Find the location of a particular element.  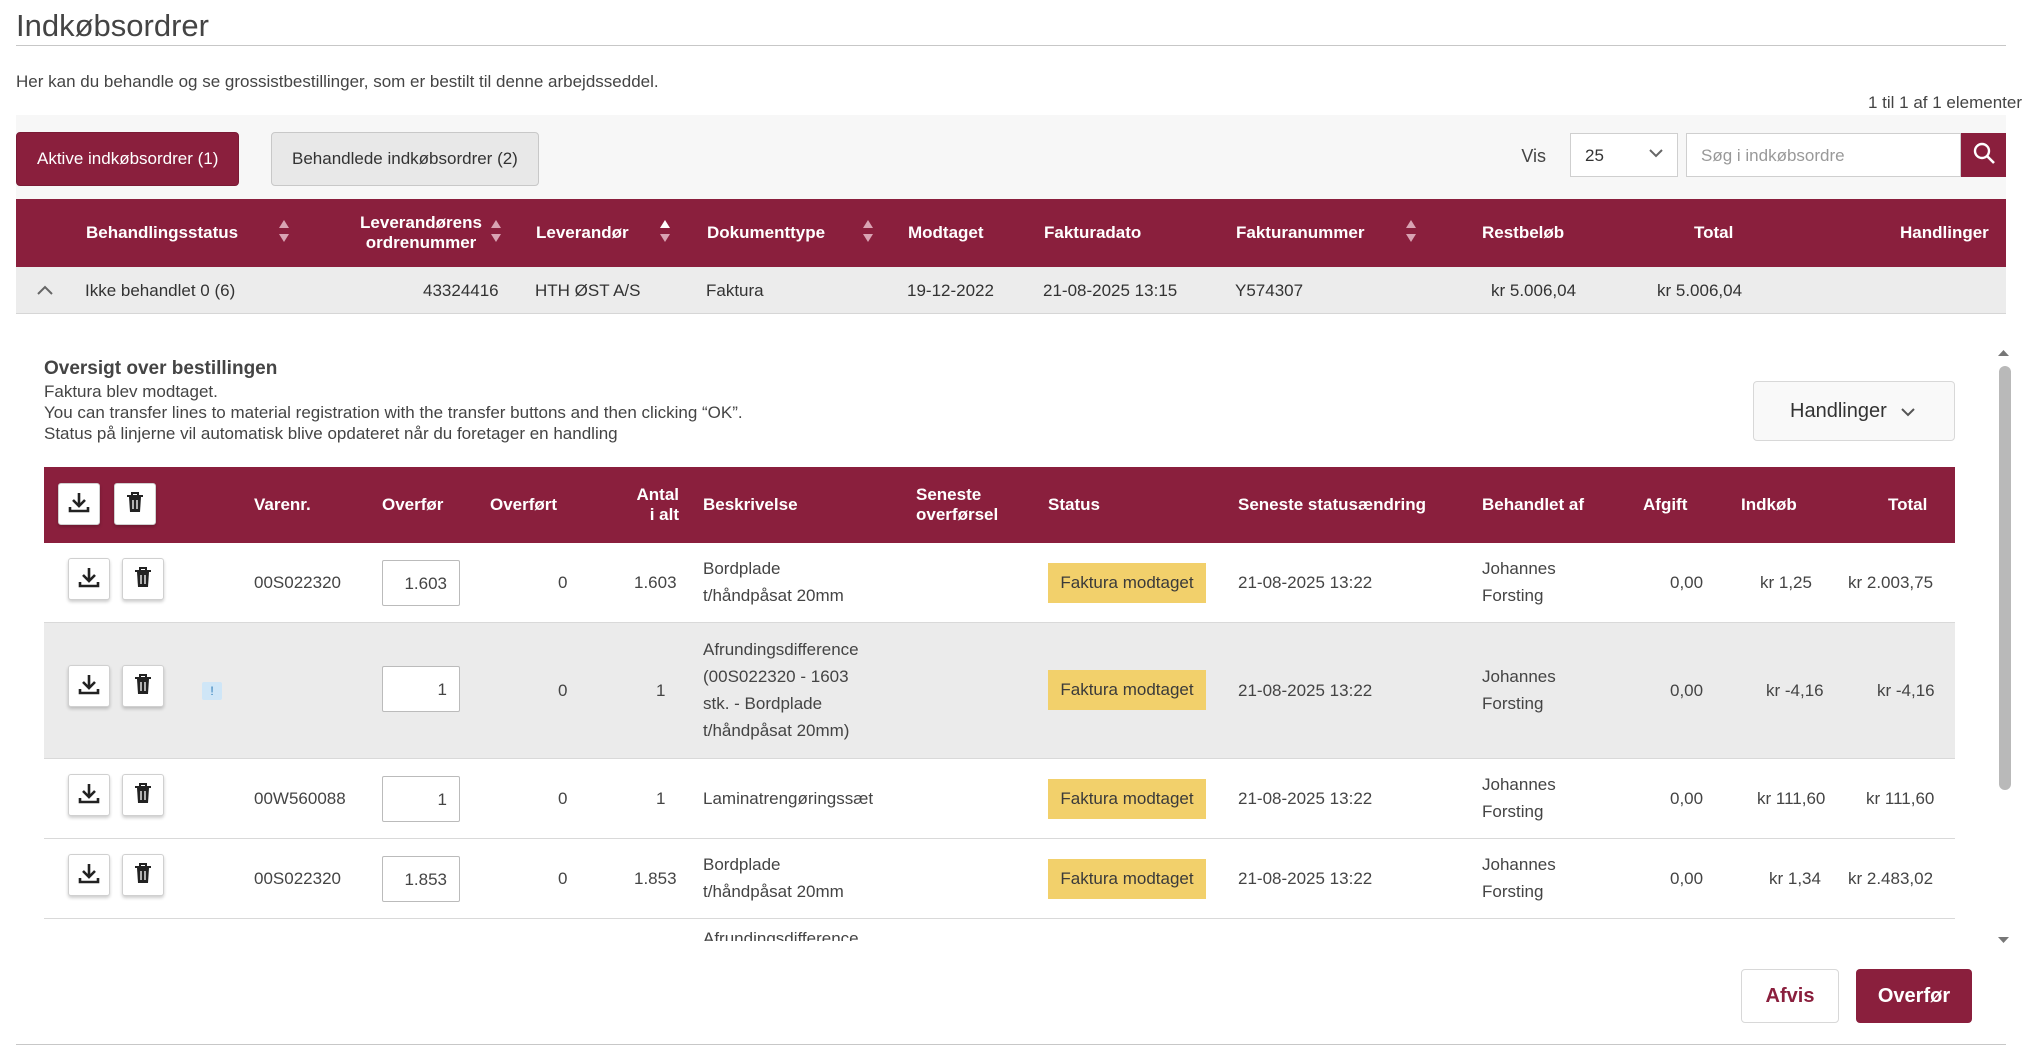

line-transferred: 0 is located at coordinates (563, 798).